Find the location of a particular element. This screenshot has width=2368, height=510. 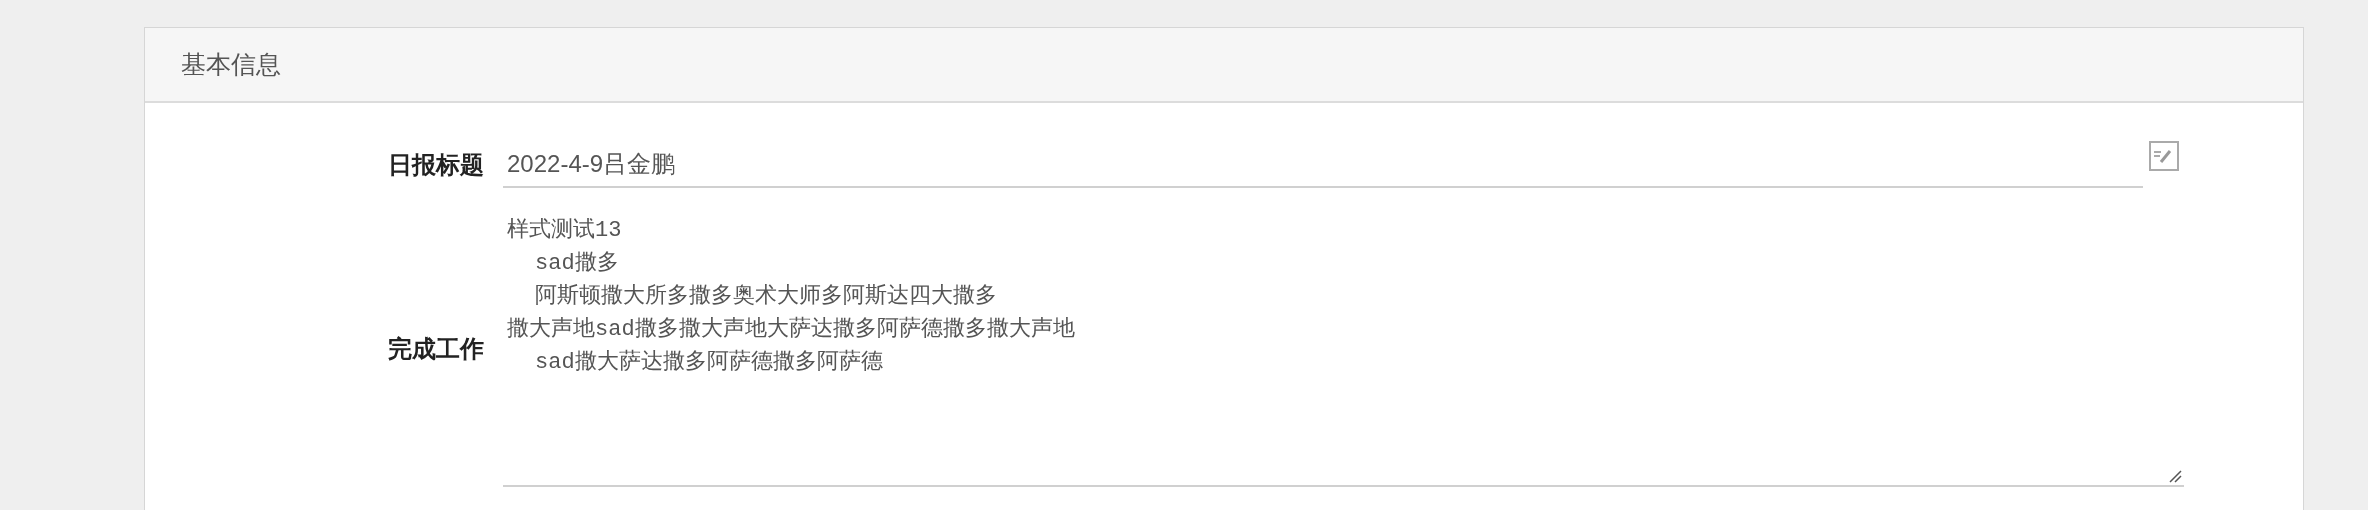

text-line: 样式测试13 is located at coordinates (564, 231).